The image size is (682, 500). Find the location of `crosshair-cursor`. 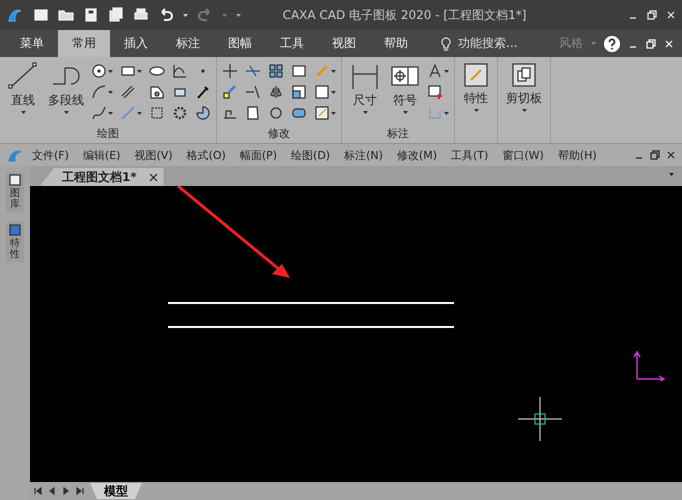

crosshair-cursor is located at coordinates (540, 419).